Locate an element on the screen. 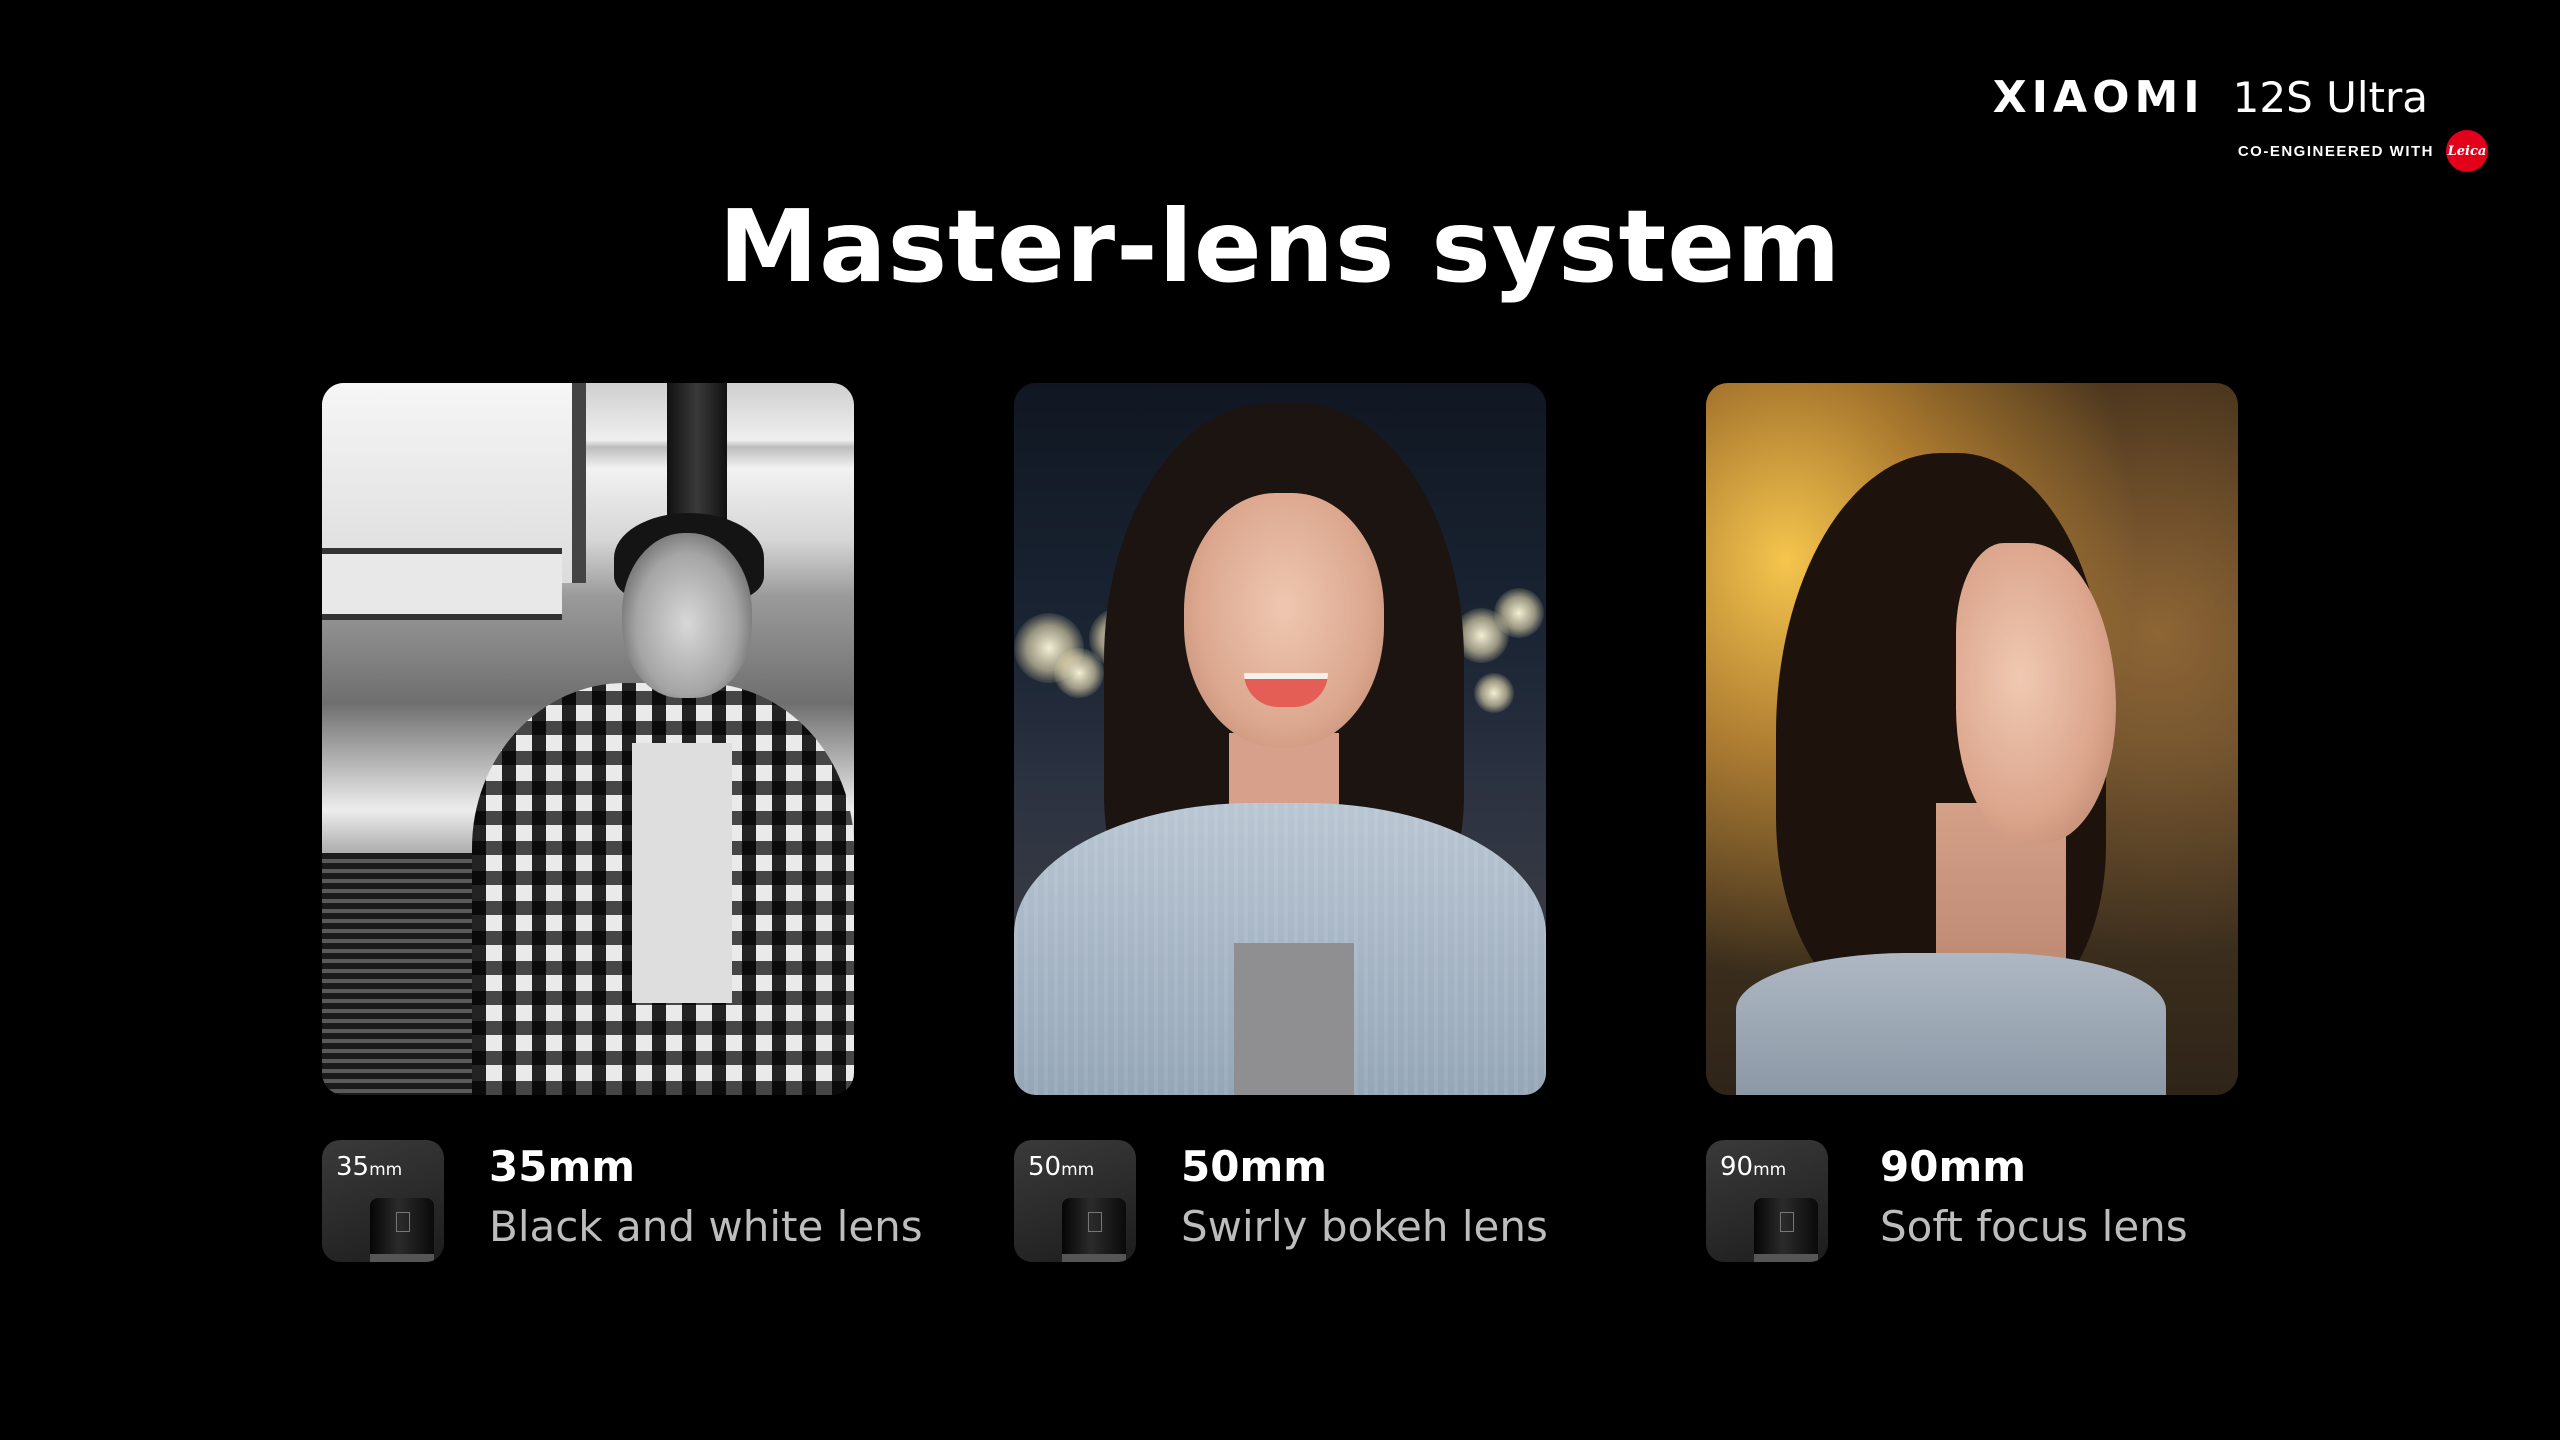 The image size is (2560, 1440). swirly-bokeh-portrait-image is located at coordinates (1280, 739).